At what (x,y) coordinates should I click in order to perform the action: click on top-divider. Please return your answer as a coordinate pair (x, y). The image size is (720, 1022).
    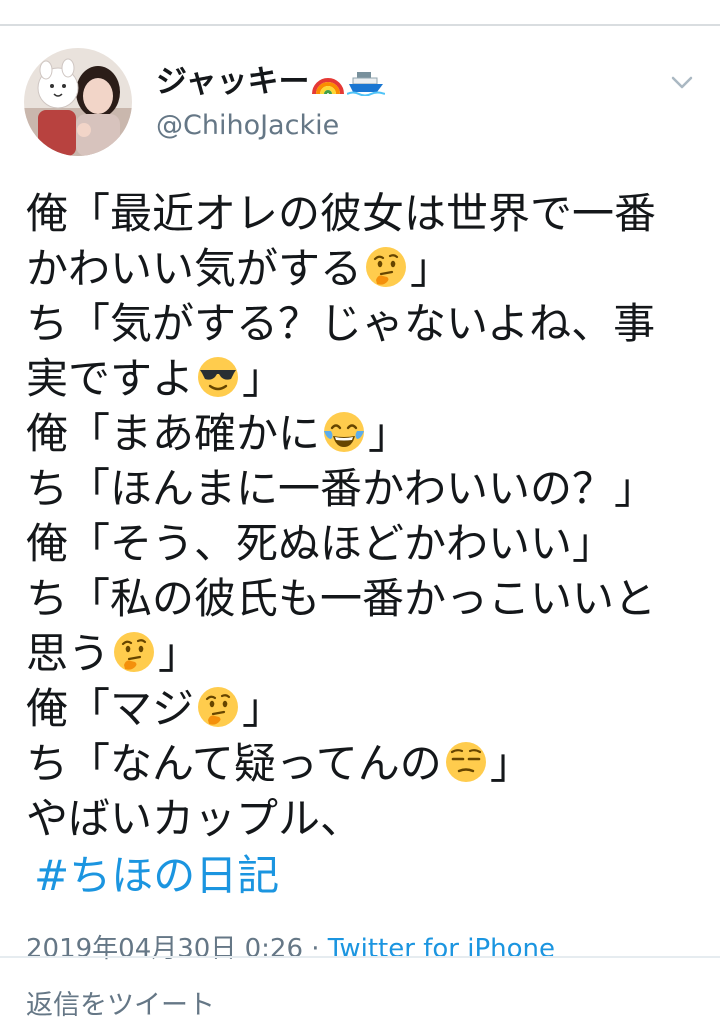
    Looking at the image, I should click on (360, 25).